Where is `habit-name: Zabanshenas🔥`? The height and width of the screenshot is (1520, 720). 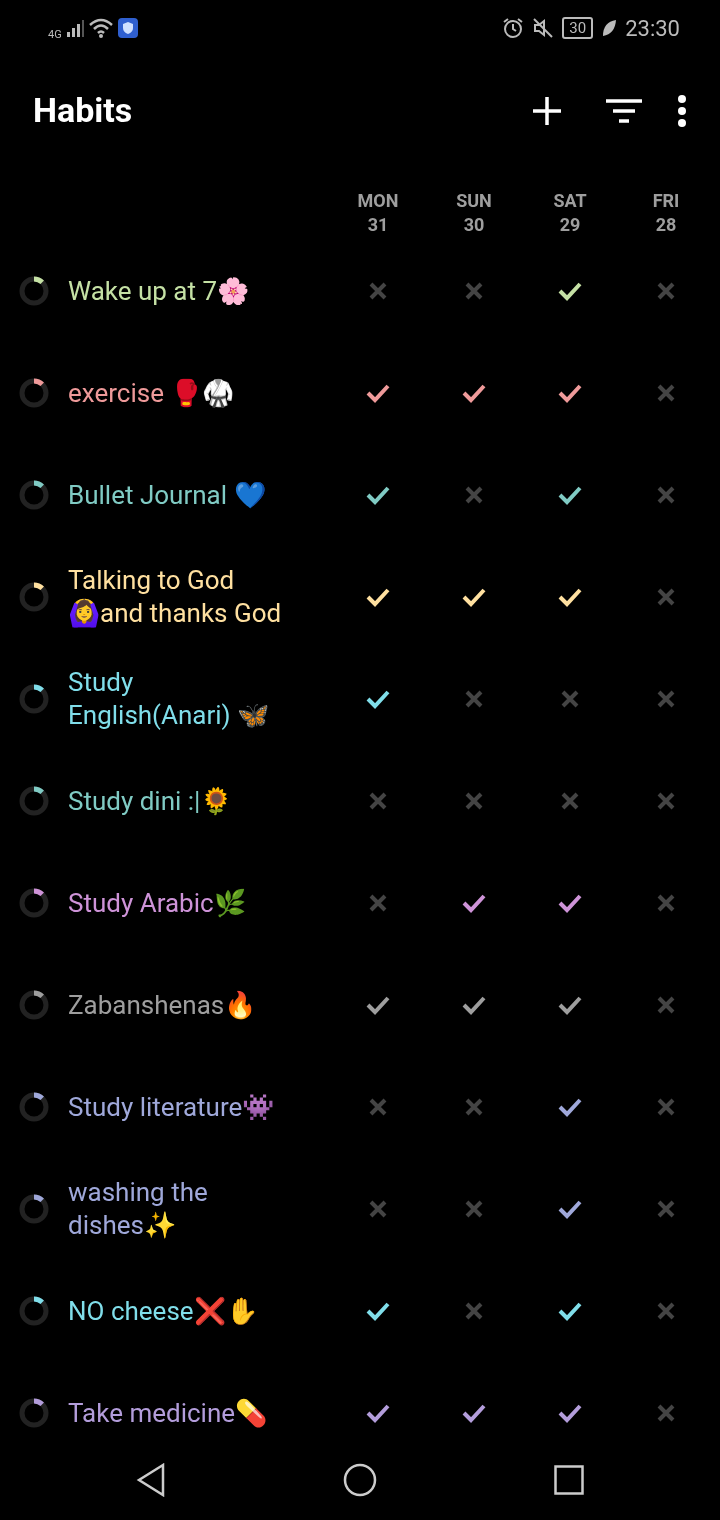
habit-name: Zabanshenas🔥 is located at coordinates (199, 1005).